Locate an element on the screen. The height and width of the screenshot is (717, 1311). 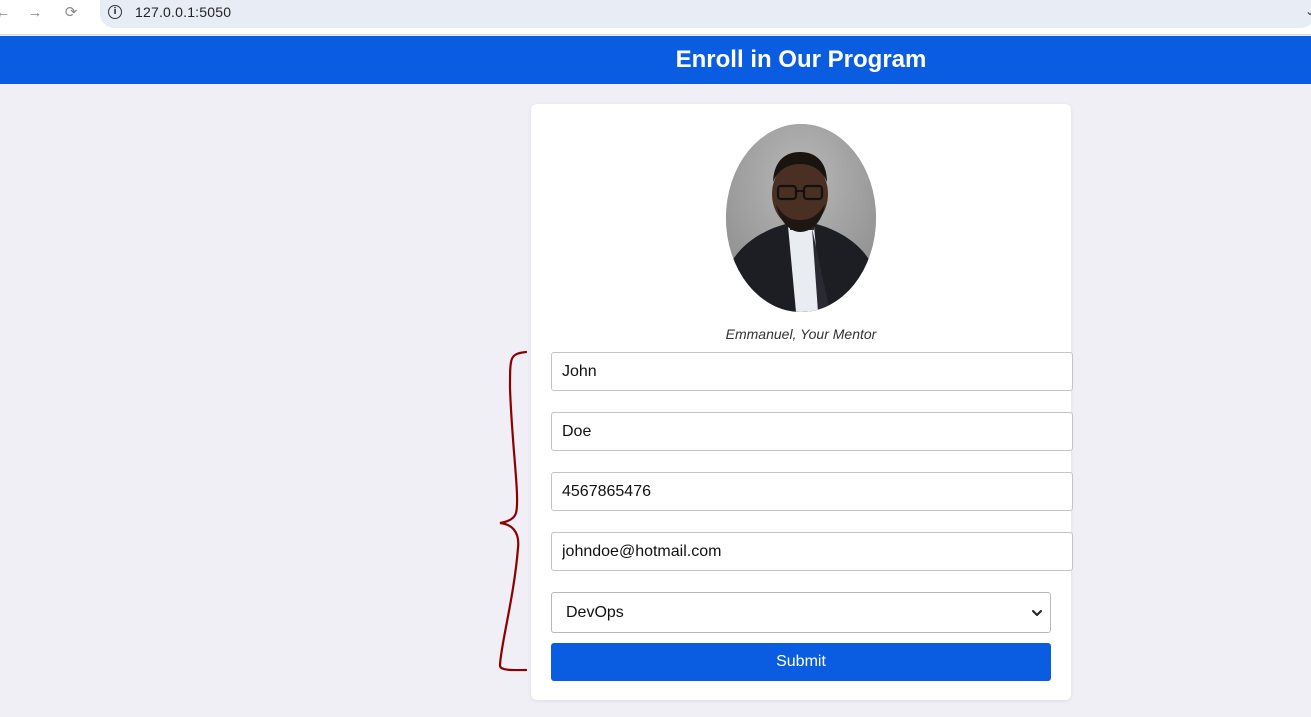
last-name-input is located at coordinates (812, 431).